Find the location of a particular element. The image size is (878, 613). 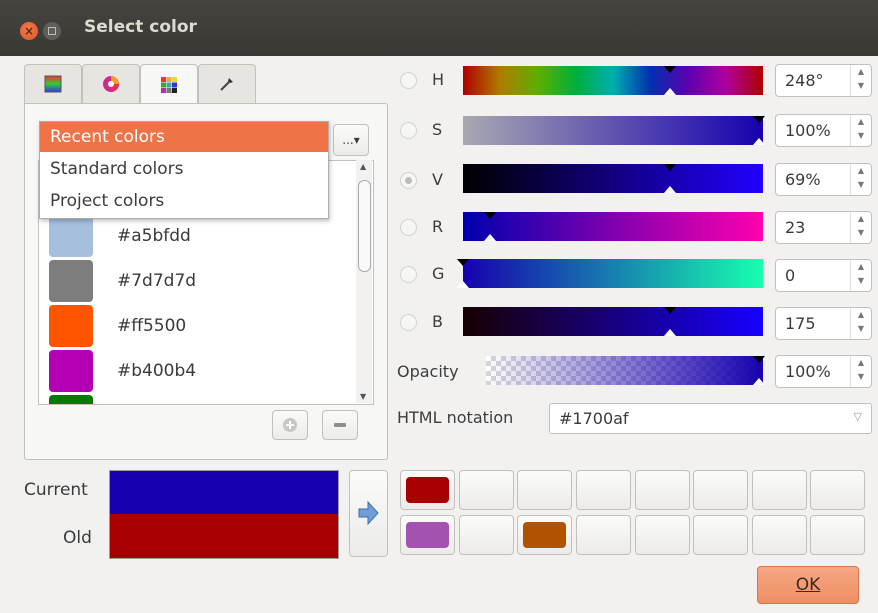

old-color-swatch is located at coordinates (224, 536).